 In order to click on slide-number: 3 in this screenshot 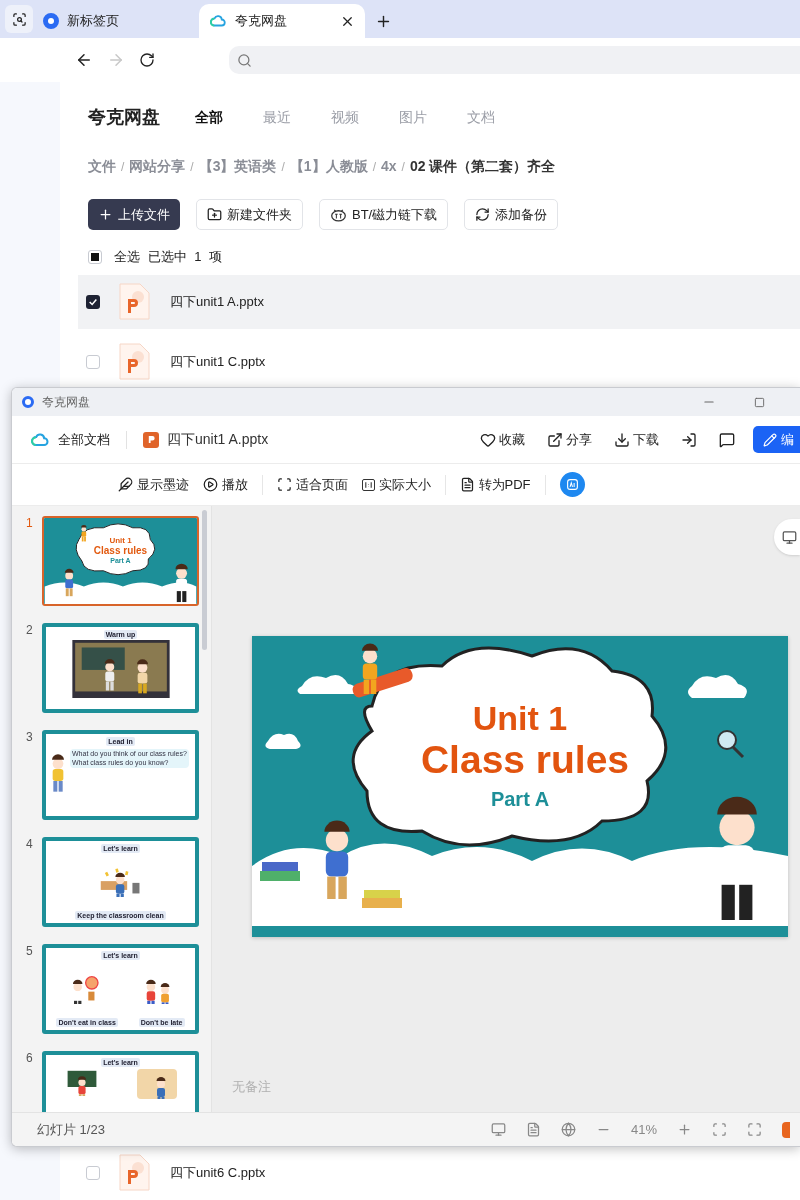, I will do `click(30, 737)`.